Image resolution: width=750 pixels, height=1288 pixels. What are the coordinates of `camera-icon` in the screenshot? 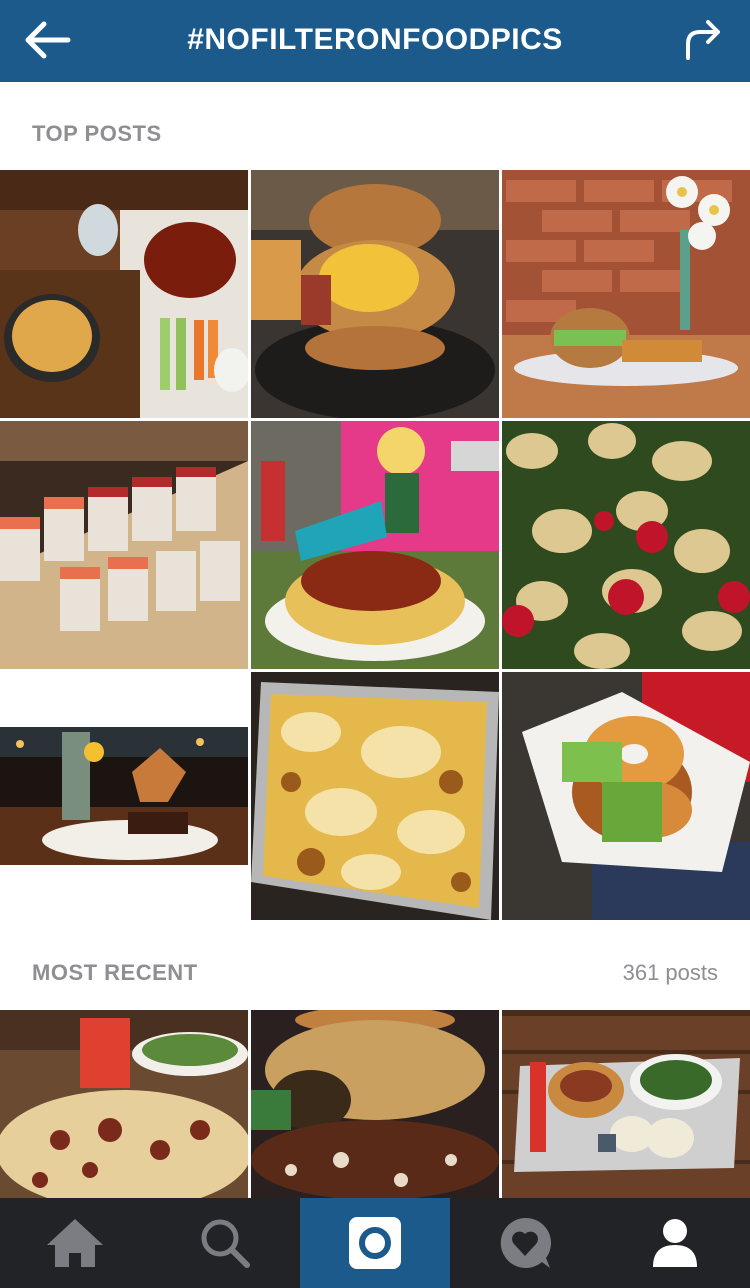 It's located at (375, 1243).